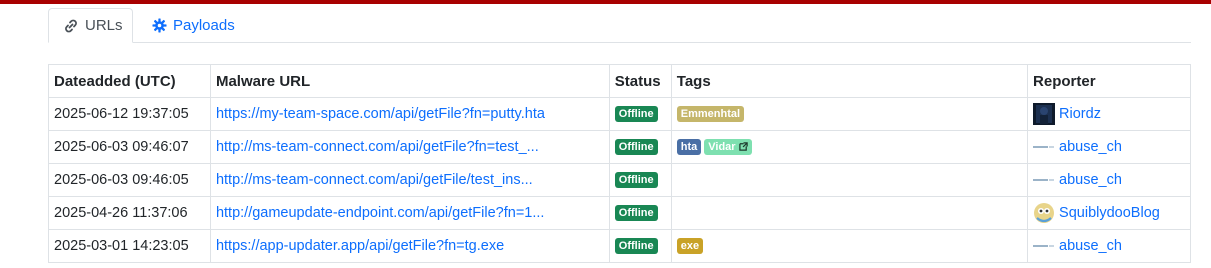 This screenshot has height=268, width=1211. I want to click on link-icon, so click(71, 26).